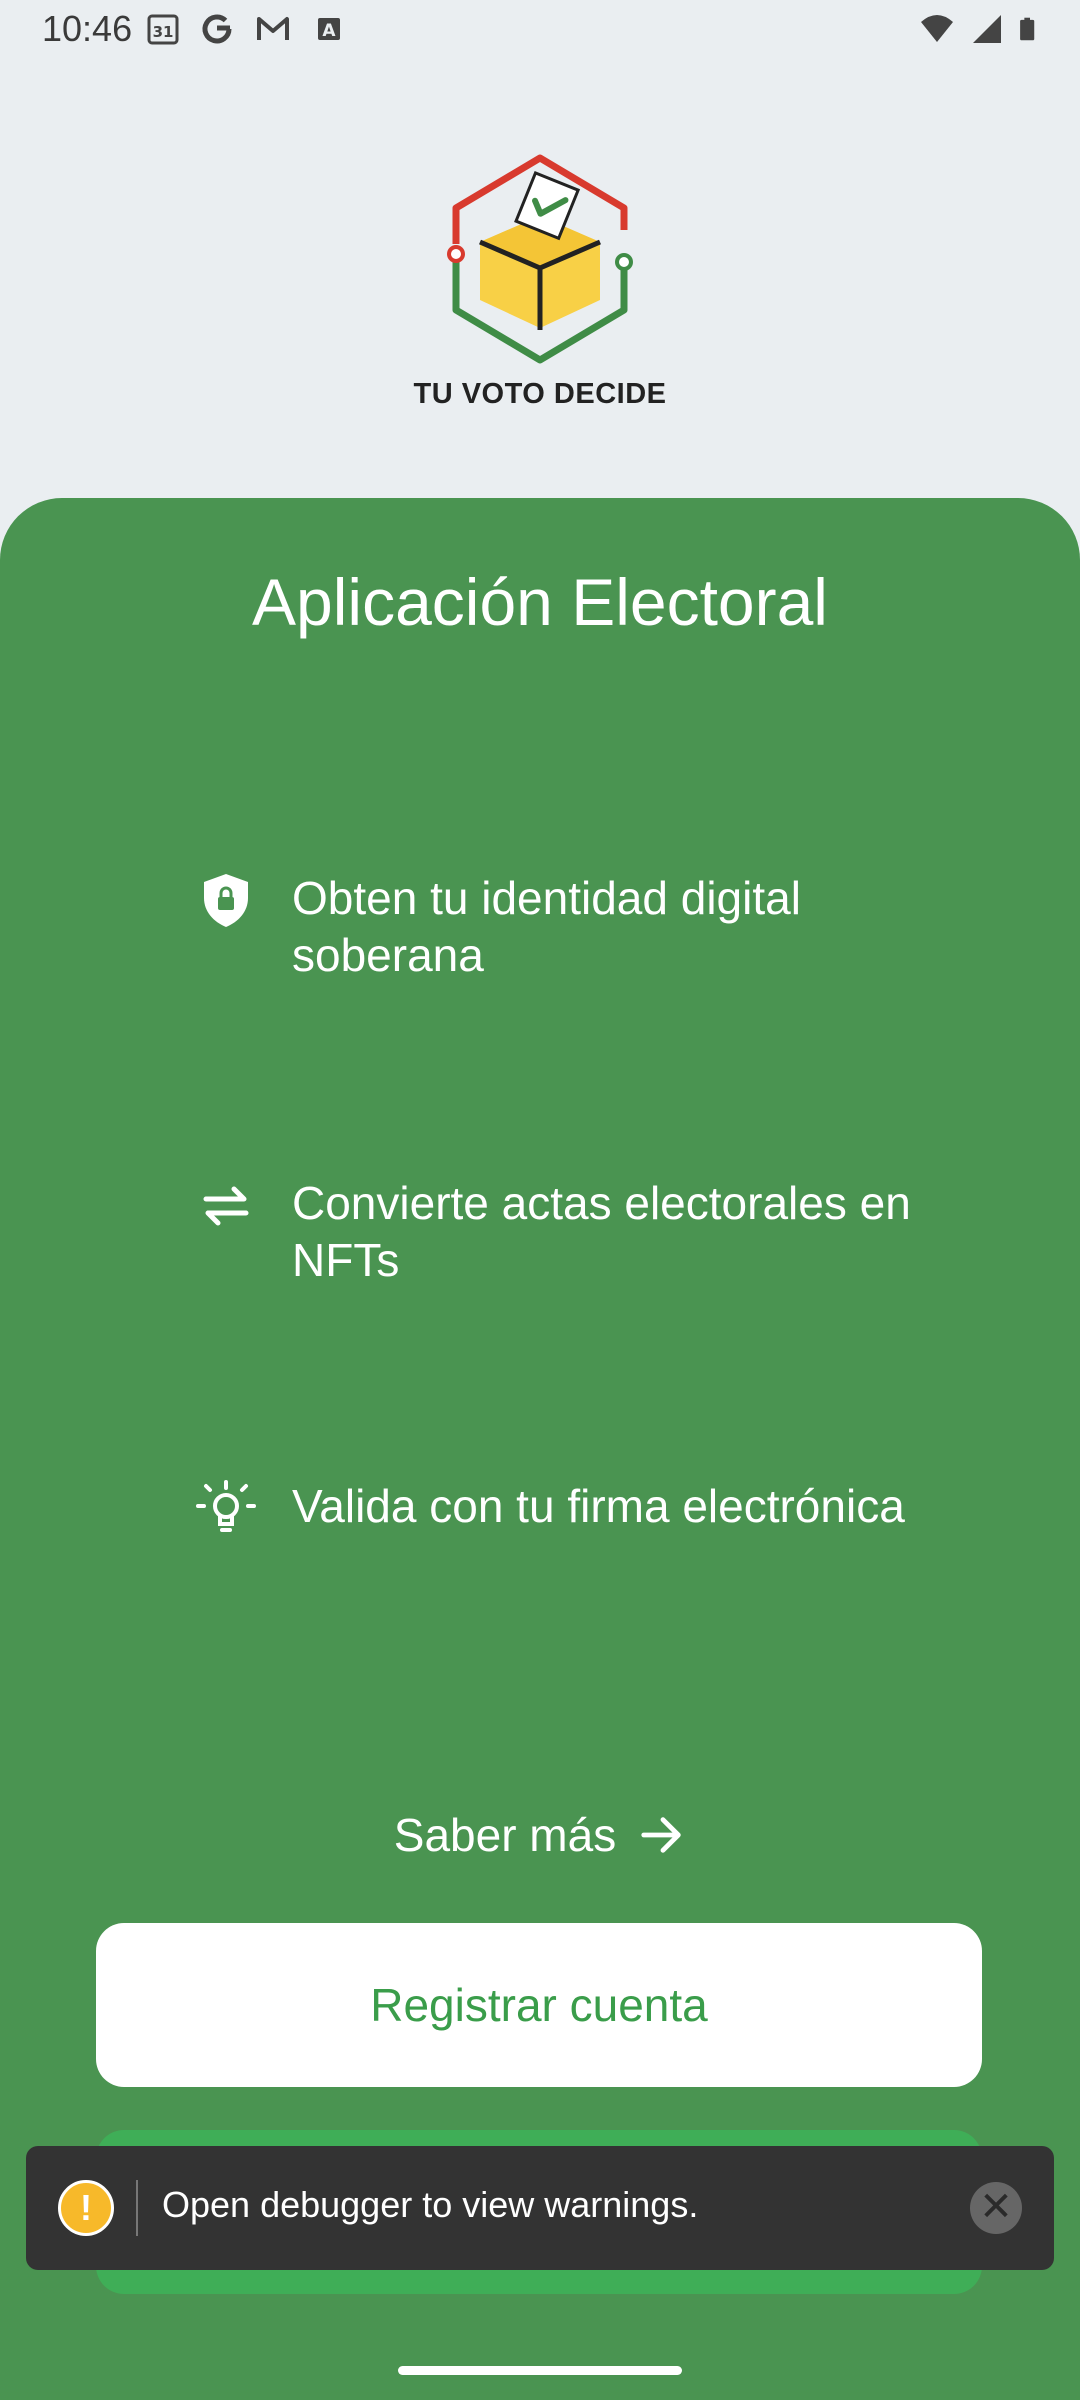 This screenshot has width=1080, height=2400. Describe the element at coordinates (540, 259) in the screenshot. I see `ballot-box-logo` at that location.